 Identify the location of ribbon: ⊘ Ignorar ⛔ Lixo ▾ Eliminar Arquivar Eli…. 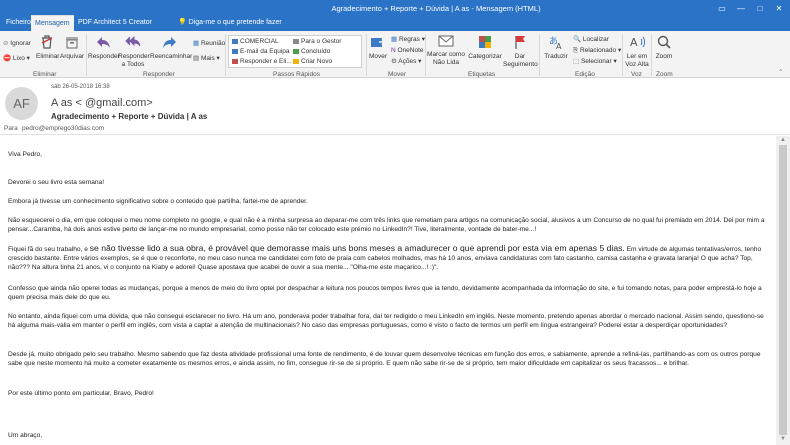
(395, 54).